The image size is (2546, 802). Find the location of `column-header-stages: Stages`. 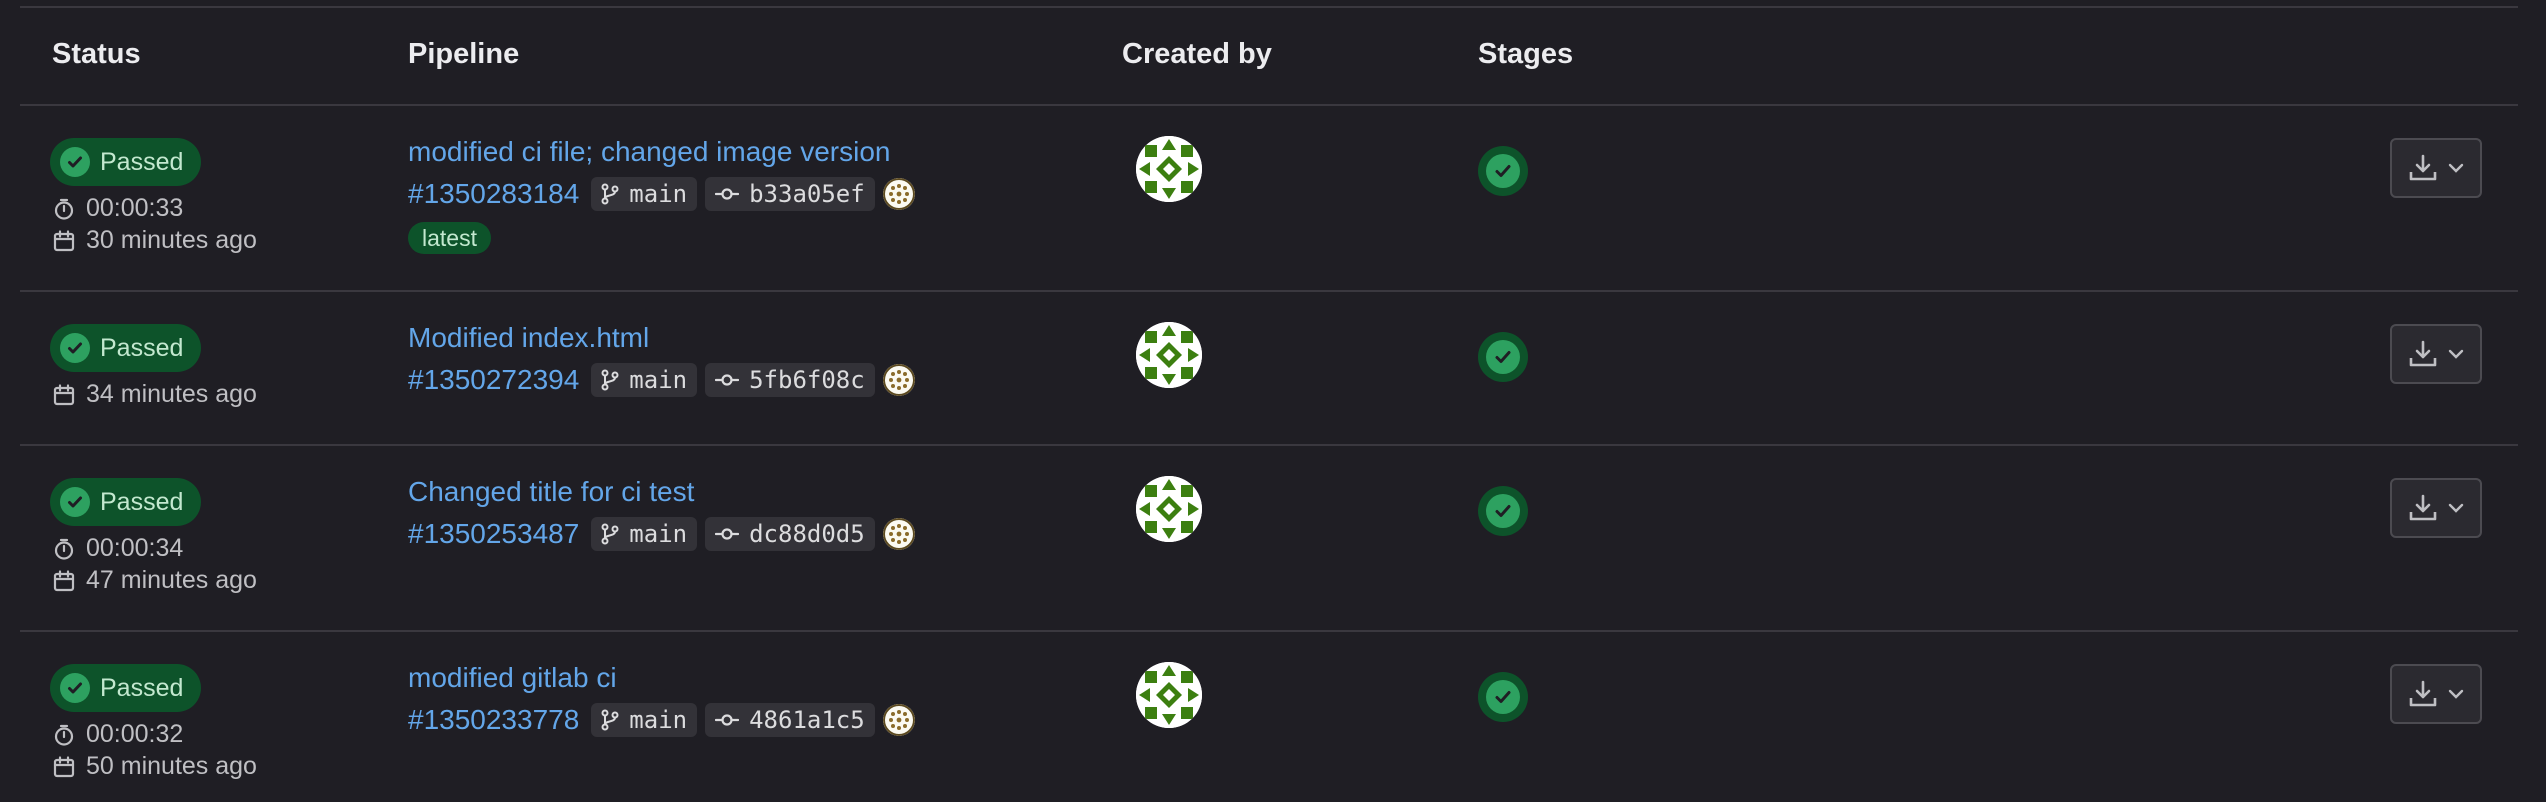

column-header-stages: Stages is located at coordinates (1526, 54).